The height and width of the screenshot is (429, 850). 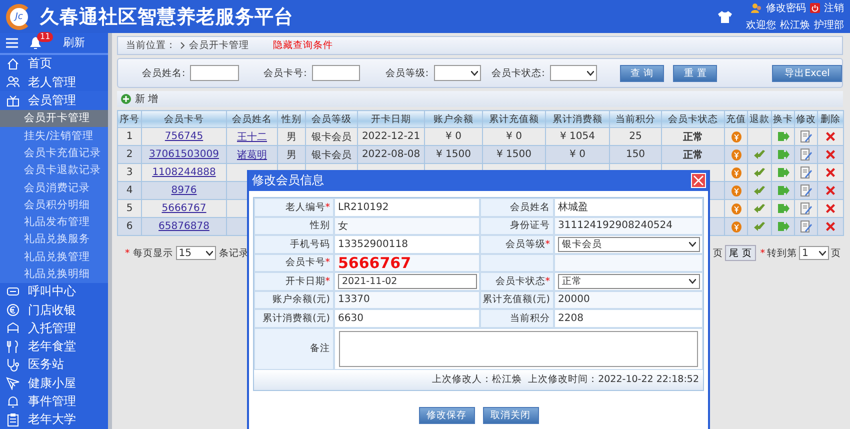 I want to click on export-button: 导出Excel, so click(x=807, y=73).